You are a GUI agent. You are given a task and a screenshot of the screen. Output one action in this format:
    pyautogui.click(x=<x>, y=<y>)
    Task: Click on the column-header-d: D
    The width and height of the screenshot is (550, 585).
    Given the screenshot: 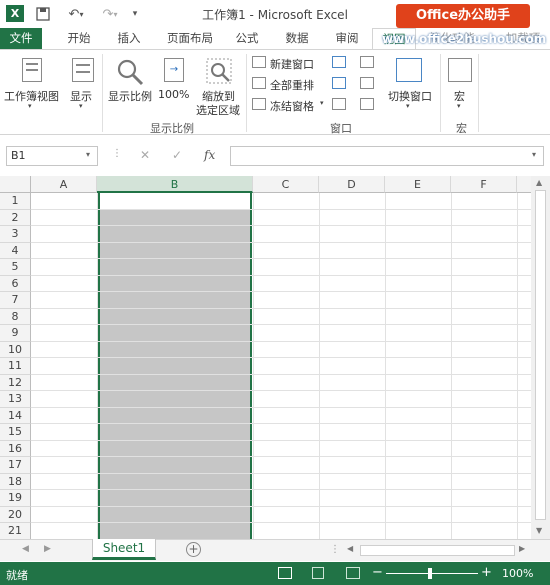 What is the action you would take?
    pyautogui.click(x=352, y=184)
    